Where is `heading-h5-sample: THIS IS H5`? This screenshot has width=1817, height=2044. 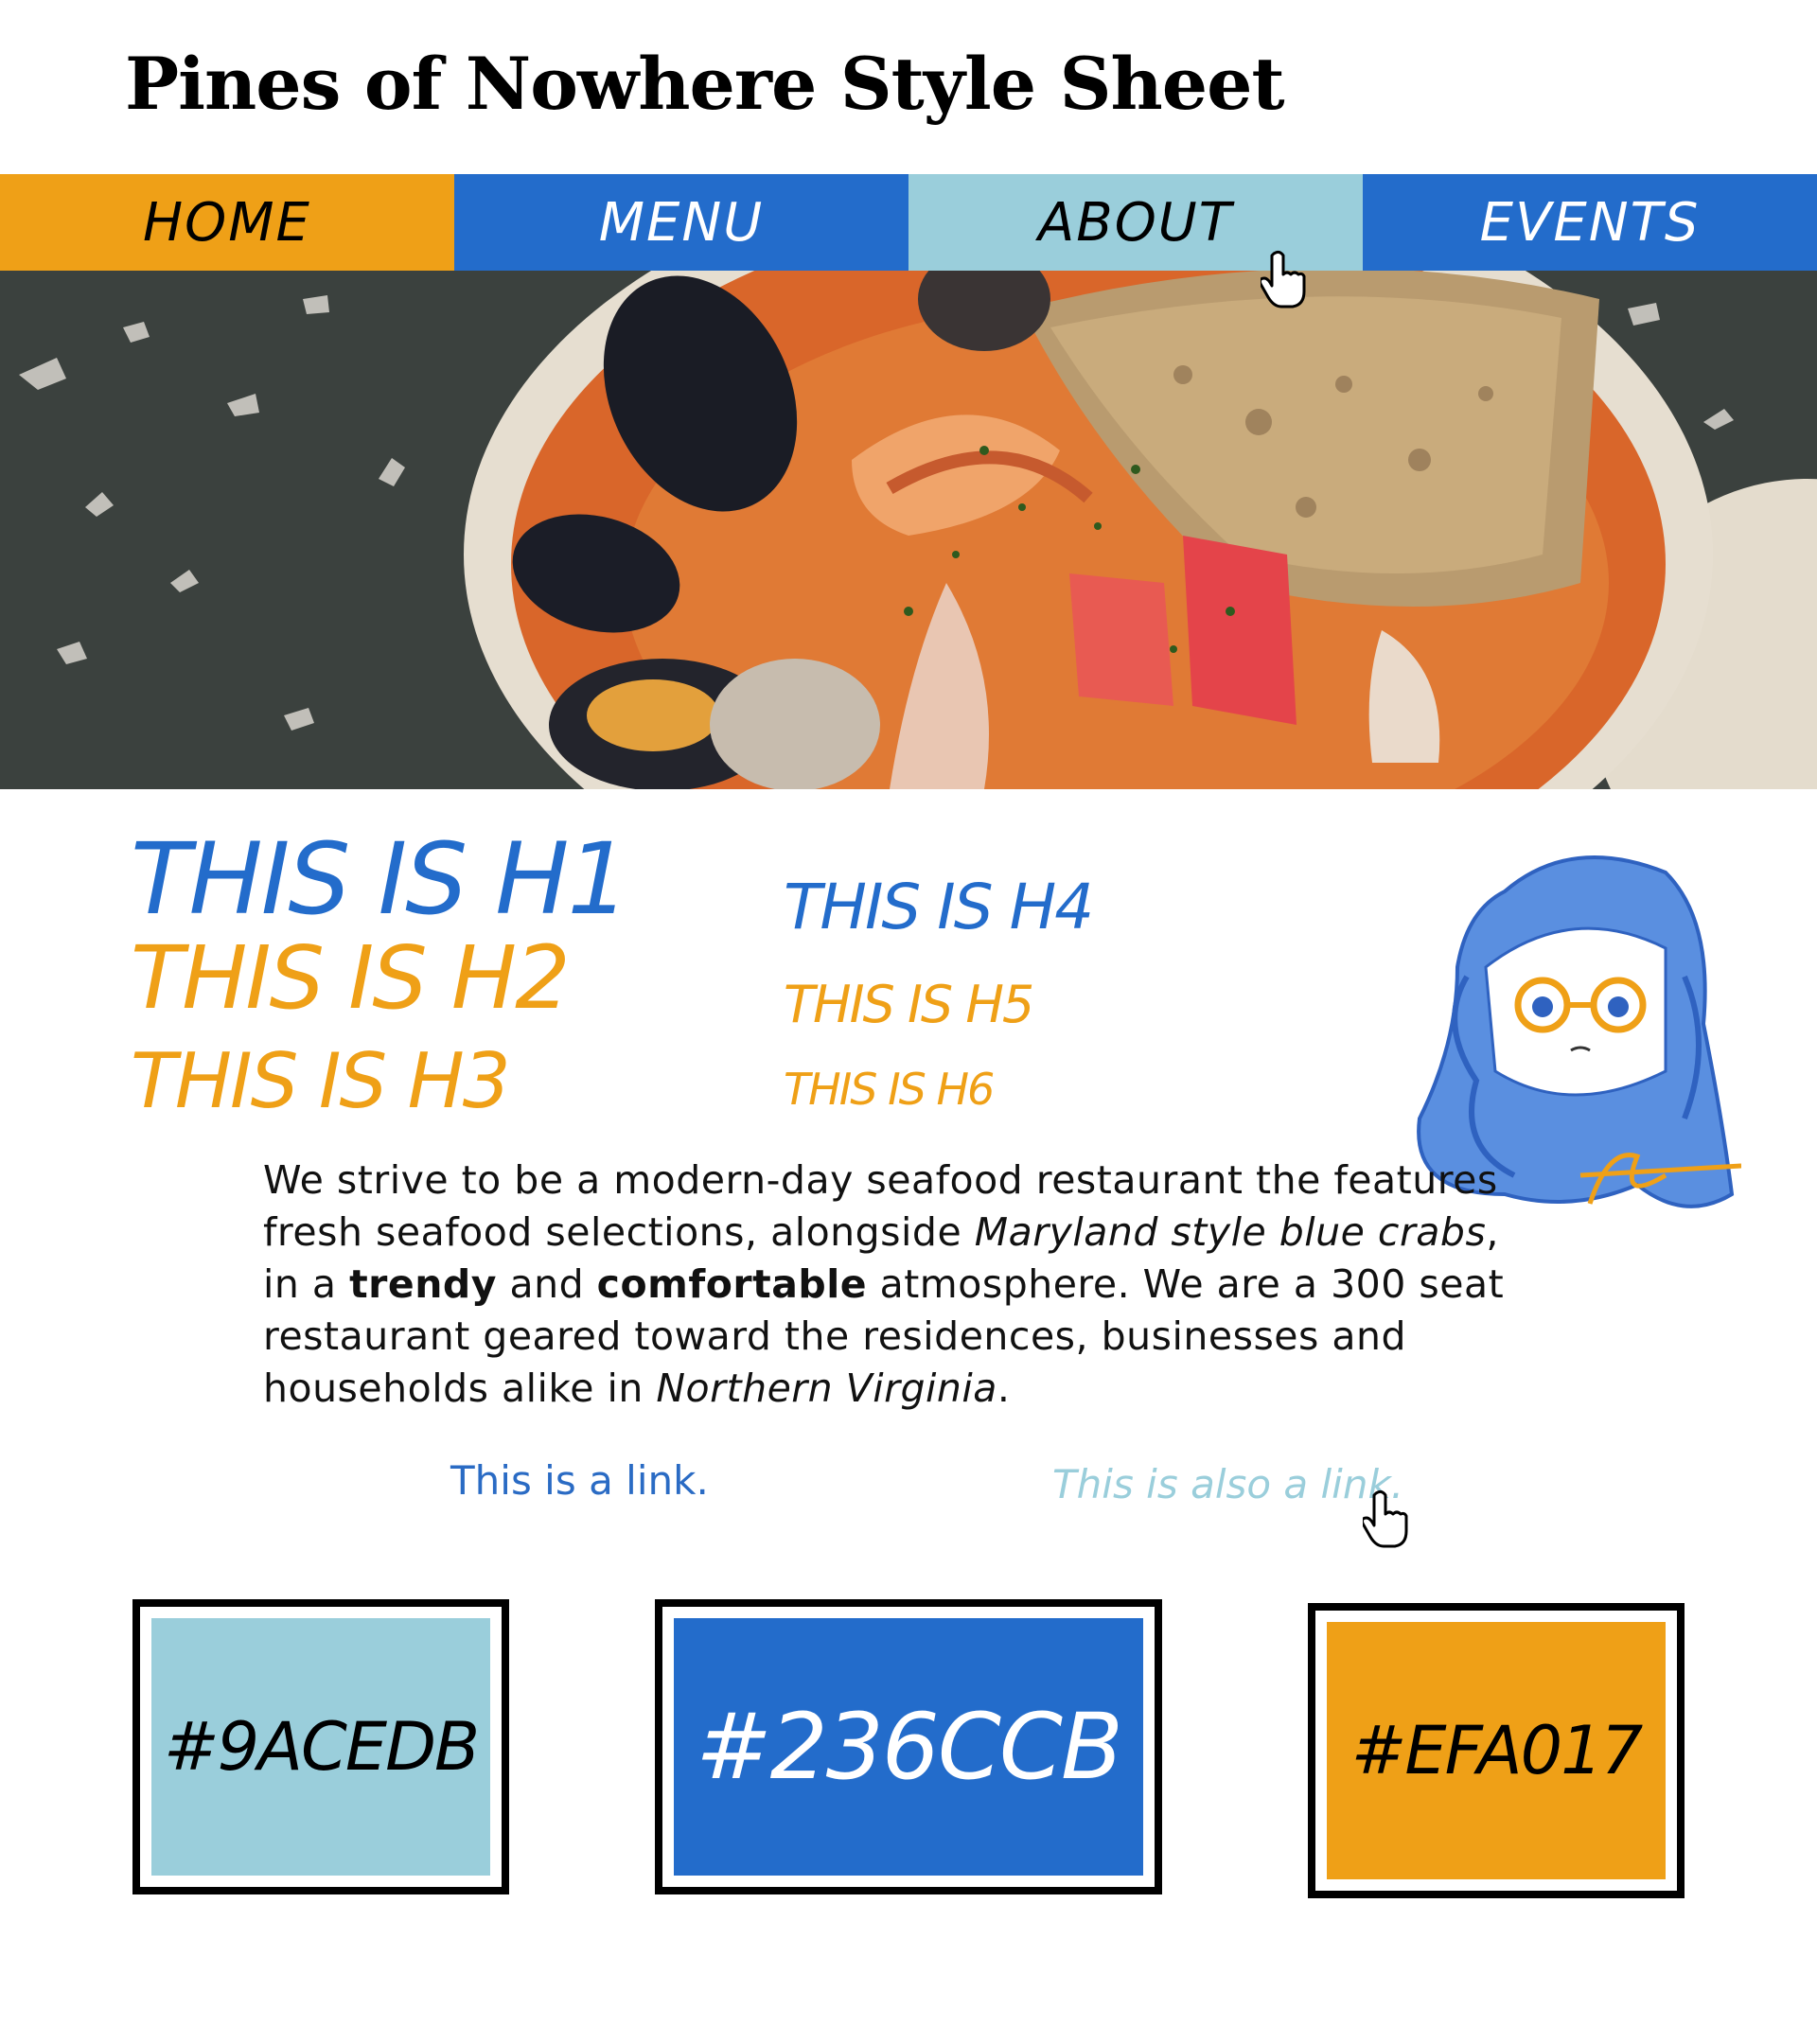
heading-h5-sample: THIS IS H5 is located at coordinates (909, 1004).